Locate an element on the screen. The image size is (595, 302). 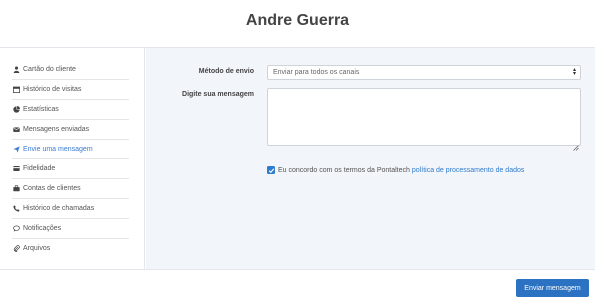
page-title: Andre Guerra is located at coordinates (297, 20).